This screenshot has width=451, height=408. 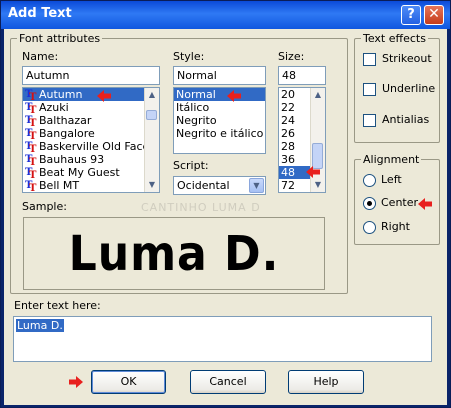 What do you see at coordinates (394, 38) in the screenshot?
I see `text-effects-legend: Text effects` at bounding box center [394, 38].